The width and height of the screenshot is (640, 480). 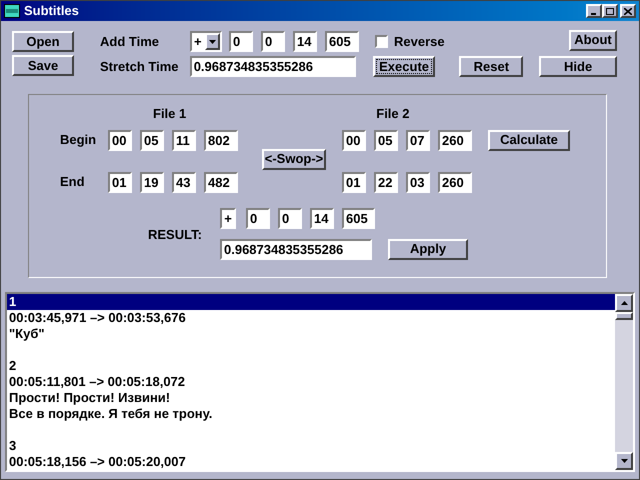 What do you see at coordinates (79, 140) in the screenshot?
I see `row-label: Begin` at bounding box center [79, 140].